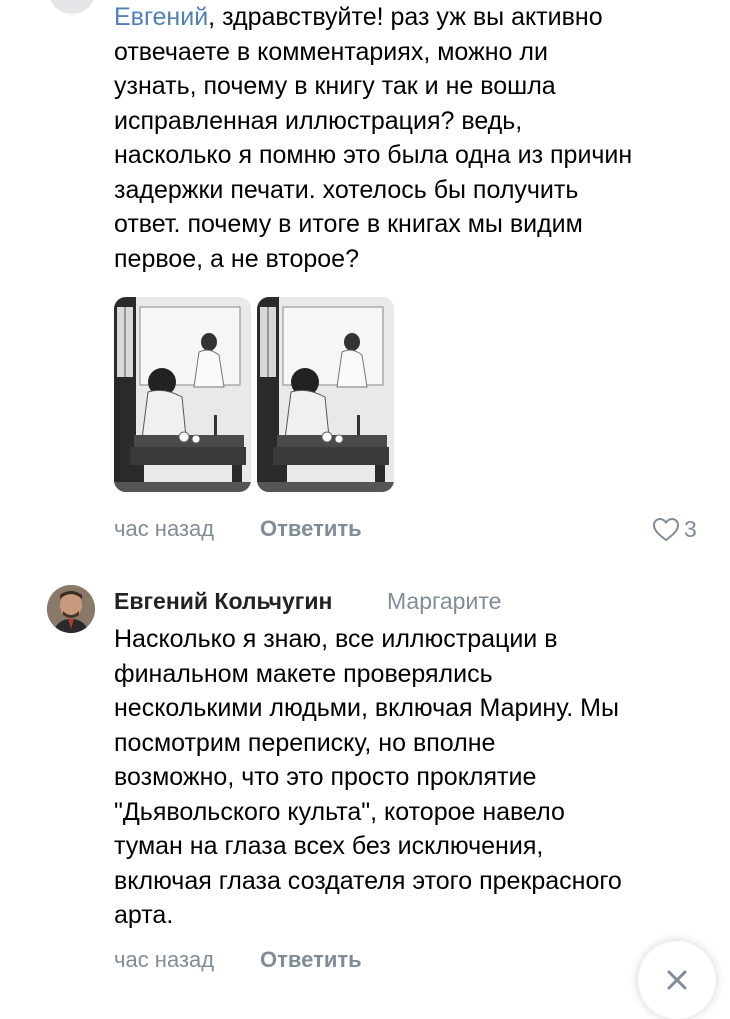 This screenshot has height=1019, width=730. I want to click on likes-count: 3, so click(690, 528).